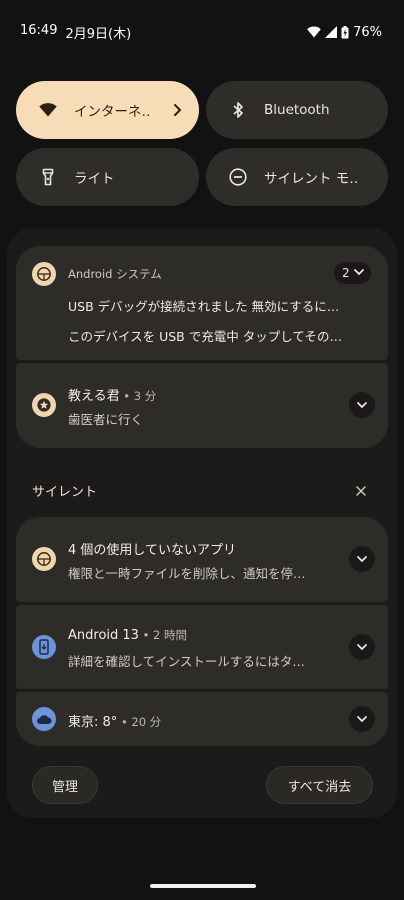 This screenshot has height=900, width=404. What do you see at coordinates (139, 722) in the screenshot?
I see `weather-time: • 20 分` at bounding box center [139, 722].